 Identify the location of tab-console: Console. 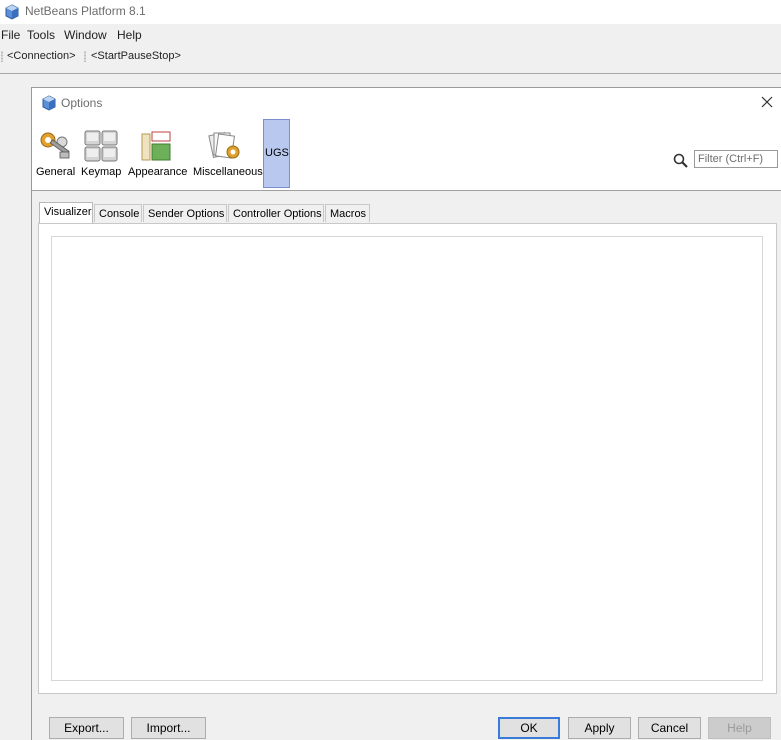
(118, 213).